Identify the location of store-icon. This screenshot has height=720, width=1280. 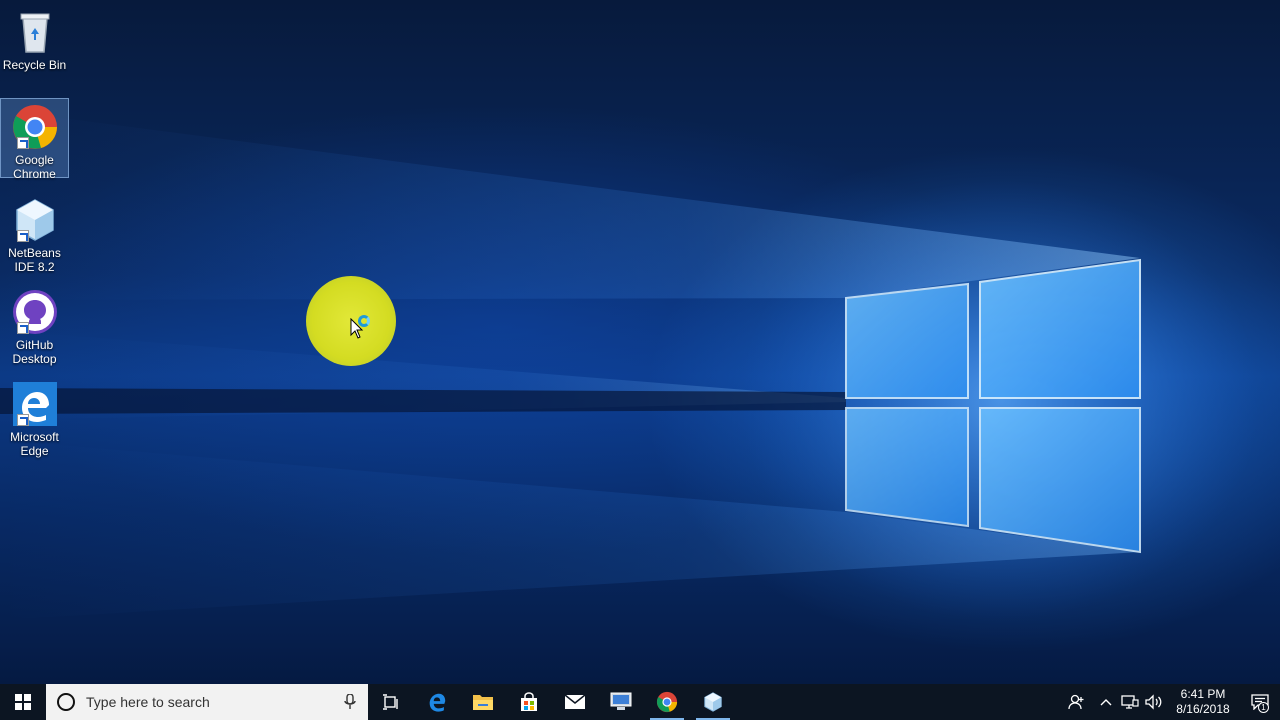
(529, 701).